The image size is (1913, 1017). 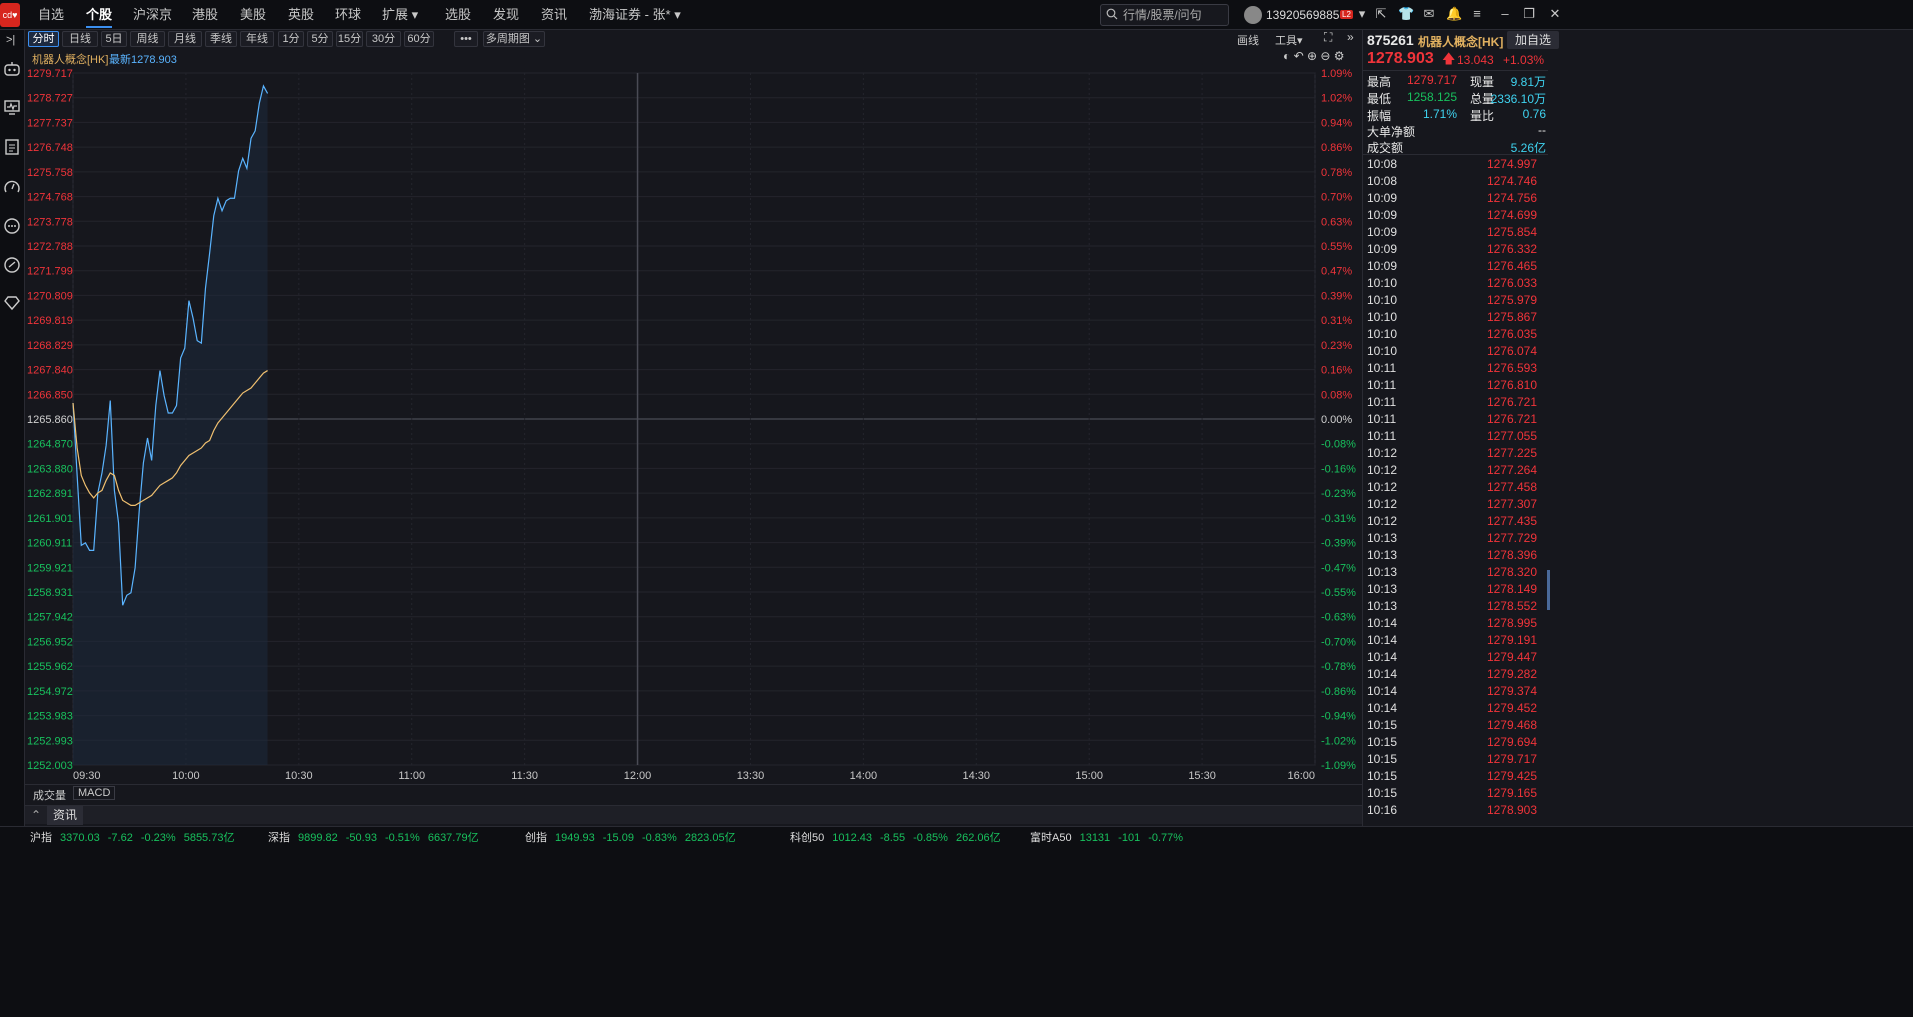 I want to click on nav-item-0: 自选, so click(x=51, y=15).